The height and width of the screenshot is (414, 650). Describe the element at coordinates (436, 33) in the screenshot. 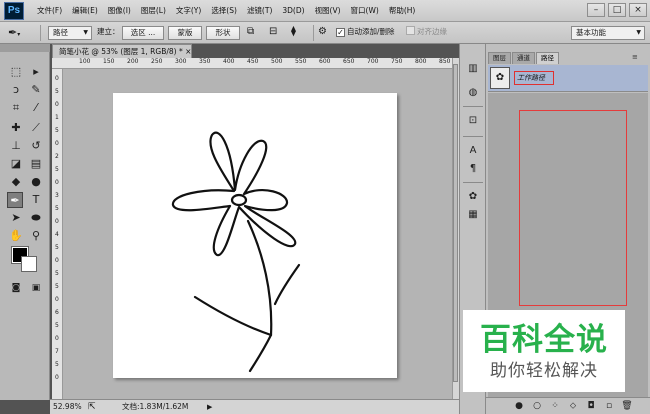

I see `align-edges-checkbox: 对齐边缘` at that location.